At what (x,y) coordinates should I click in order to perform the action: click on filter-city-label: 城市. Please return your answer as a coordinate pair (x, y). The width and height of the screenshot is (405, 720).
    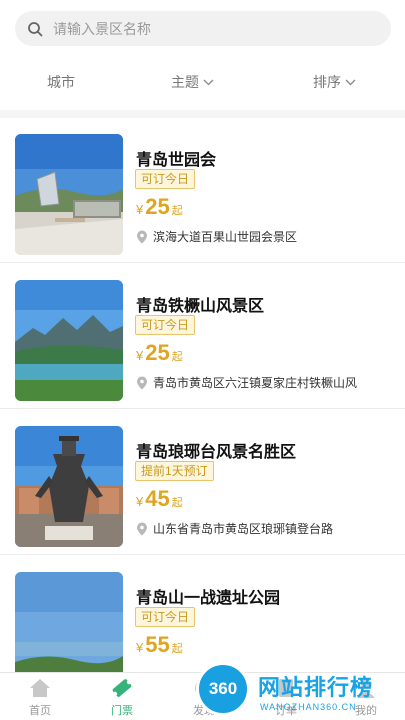
    Looking at the image, I should click on (61, 82).